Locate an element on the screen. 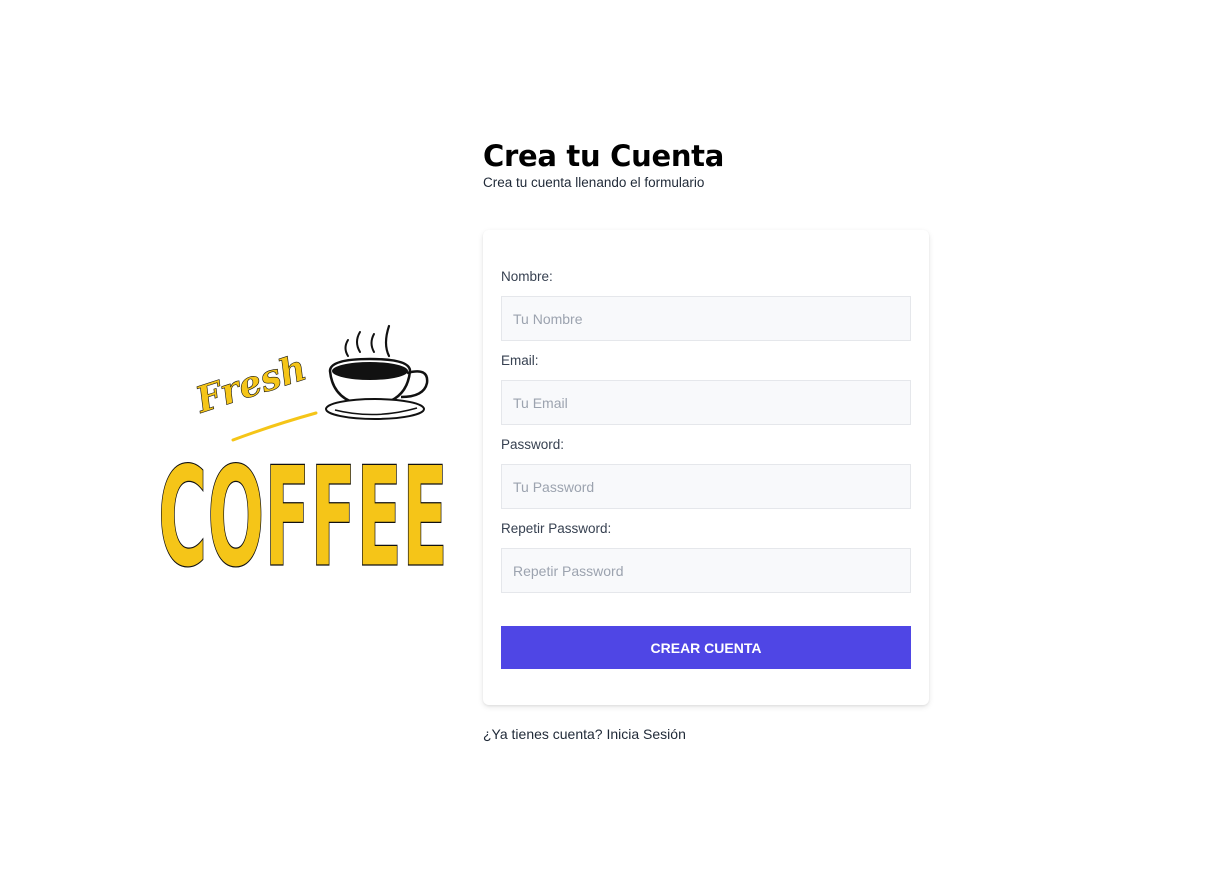 This screenshot has width=1213, height=878. login-link: ¿Ya tienes cuenta? Inicia Sesión is located at coordinates (584, 734).